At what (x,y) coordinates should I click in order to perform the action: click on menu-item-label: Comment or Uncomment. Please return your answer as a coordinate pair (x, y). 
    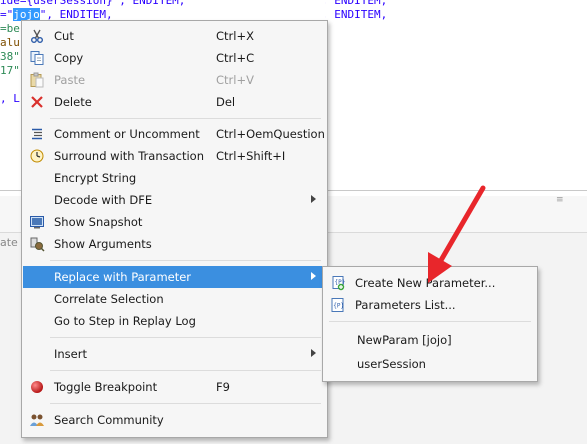
    Looking at the image, I should click on (127, 134).